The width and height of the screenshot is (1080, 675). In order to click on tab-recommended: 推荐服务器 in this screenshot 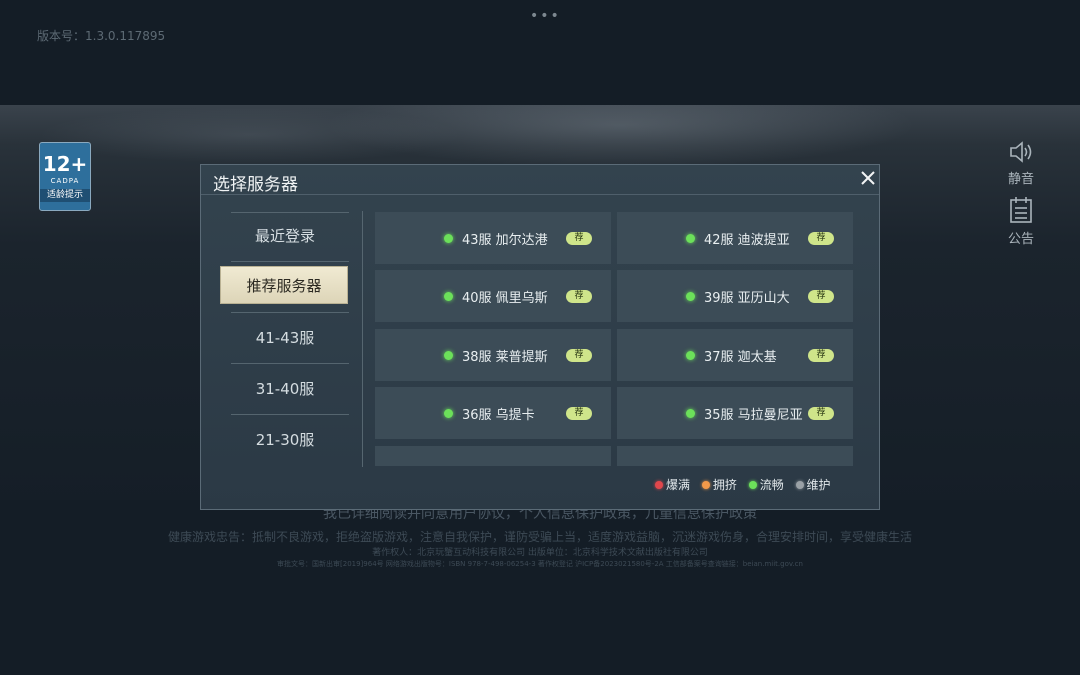, I will do `click(285, 287)`.